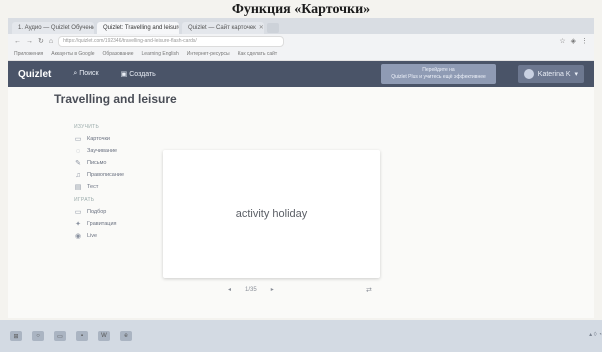 The width and height of the screenshot is (602, 352). I want to click on tab-label: 1. Аудио — Quizlet Обучение, so click(56, 28).